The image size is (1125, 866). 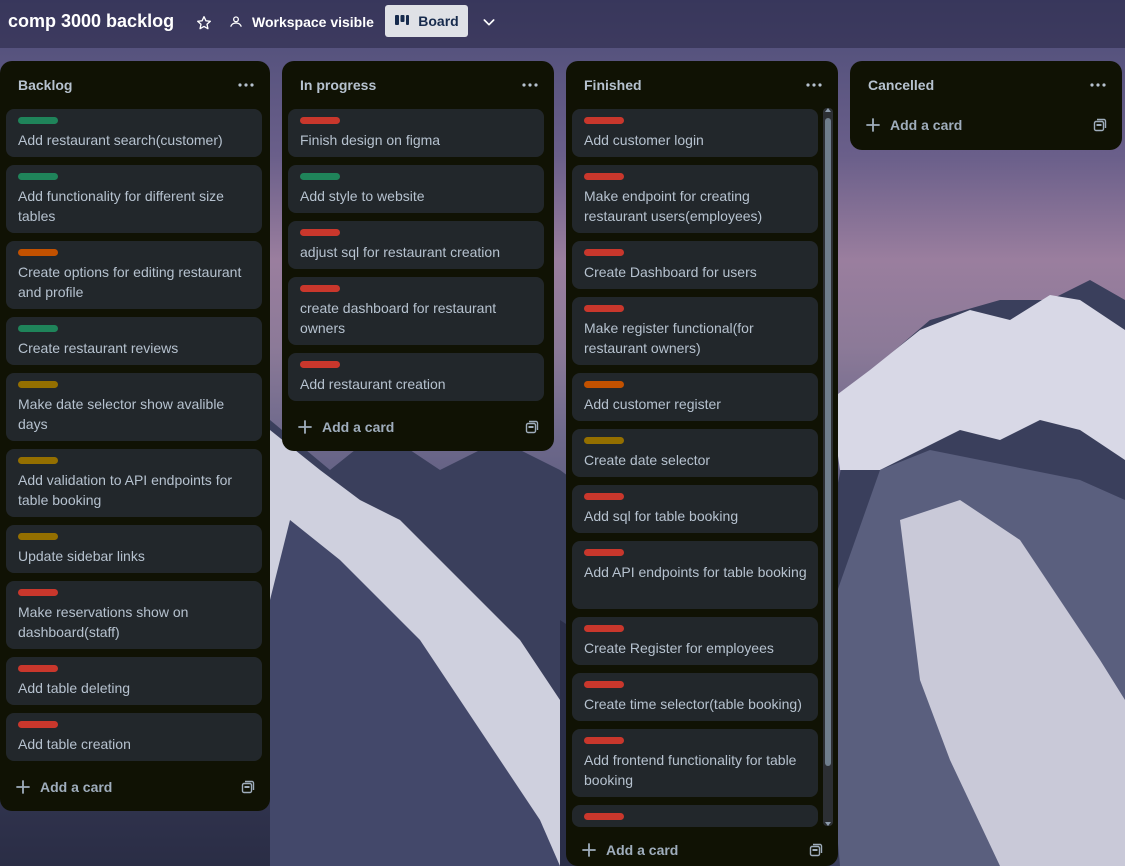 What do you see at coordinates (301, 22) in the screenshot?
I see `visibility-button: Workspace visible` at bounding box center [301, 22].